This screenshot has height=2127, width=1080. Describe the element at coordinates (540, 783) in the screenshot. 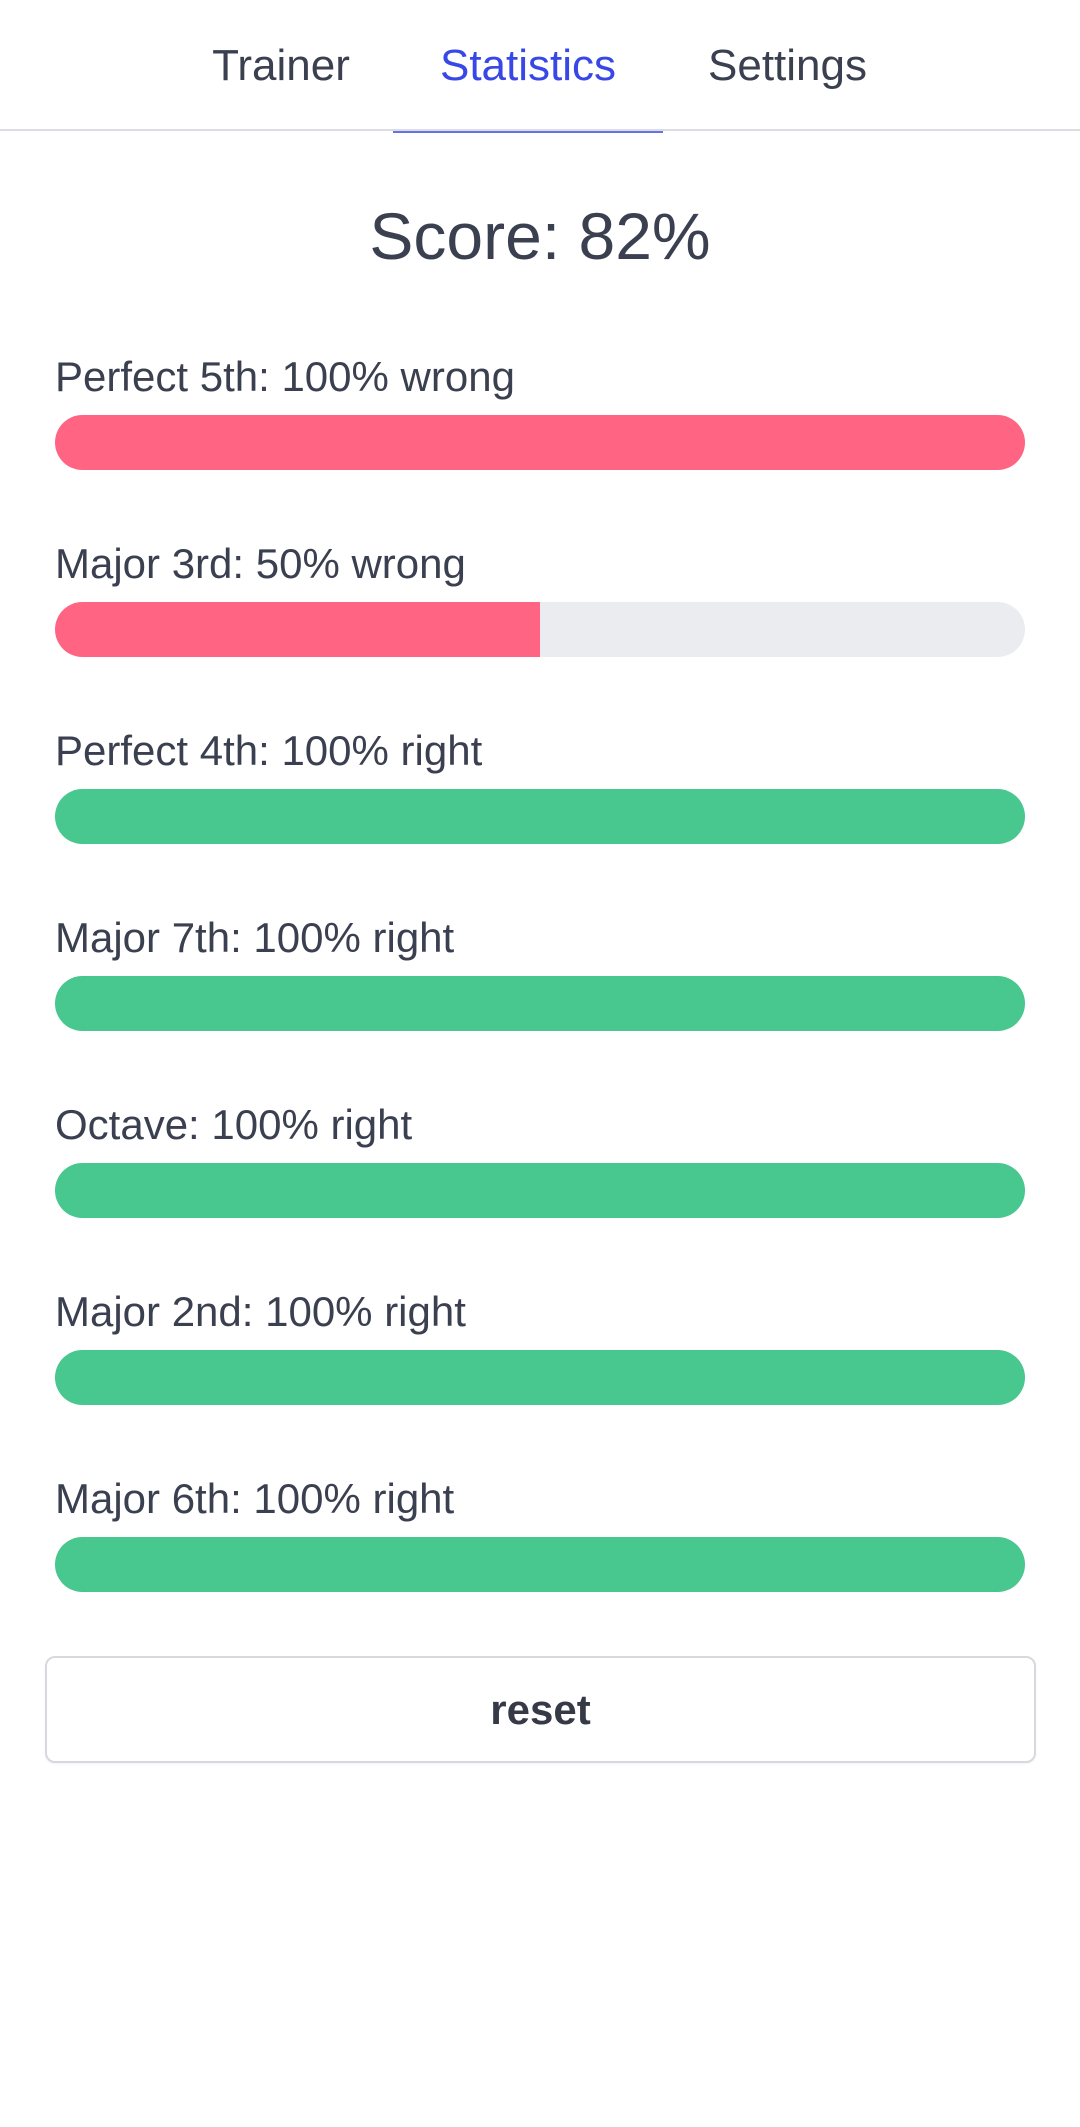

I see `stat-perfect-4th: Perfect 4th: 100% right` at that location.